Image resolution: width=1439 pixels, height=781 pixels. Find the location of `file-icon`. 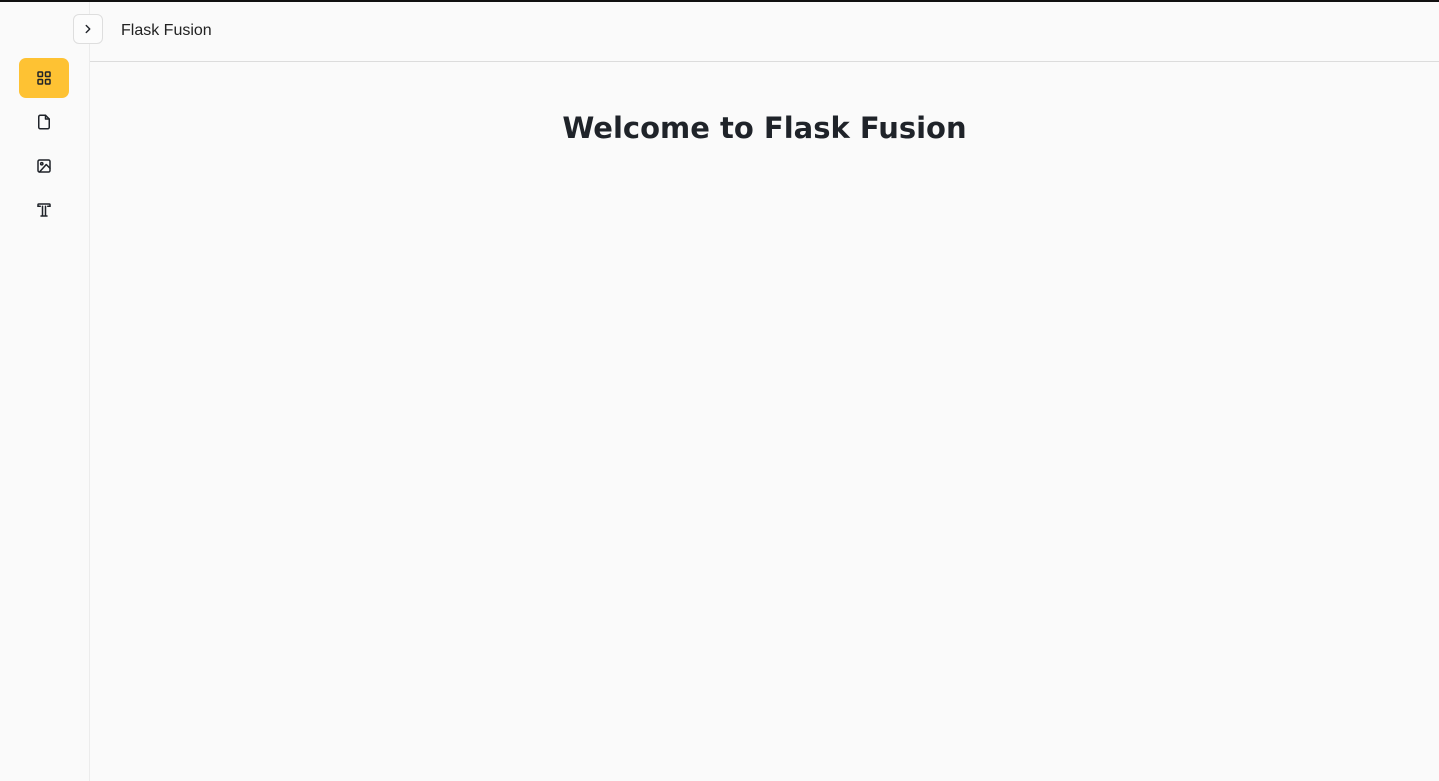

file-icon is located at coordinates (44, 122).